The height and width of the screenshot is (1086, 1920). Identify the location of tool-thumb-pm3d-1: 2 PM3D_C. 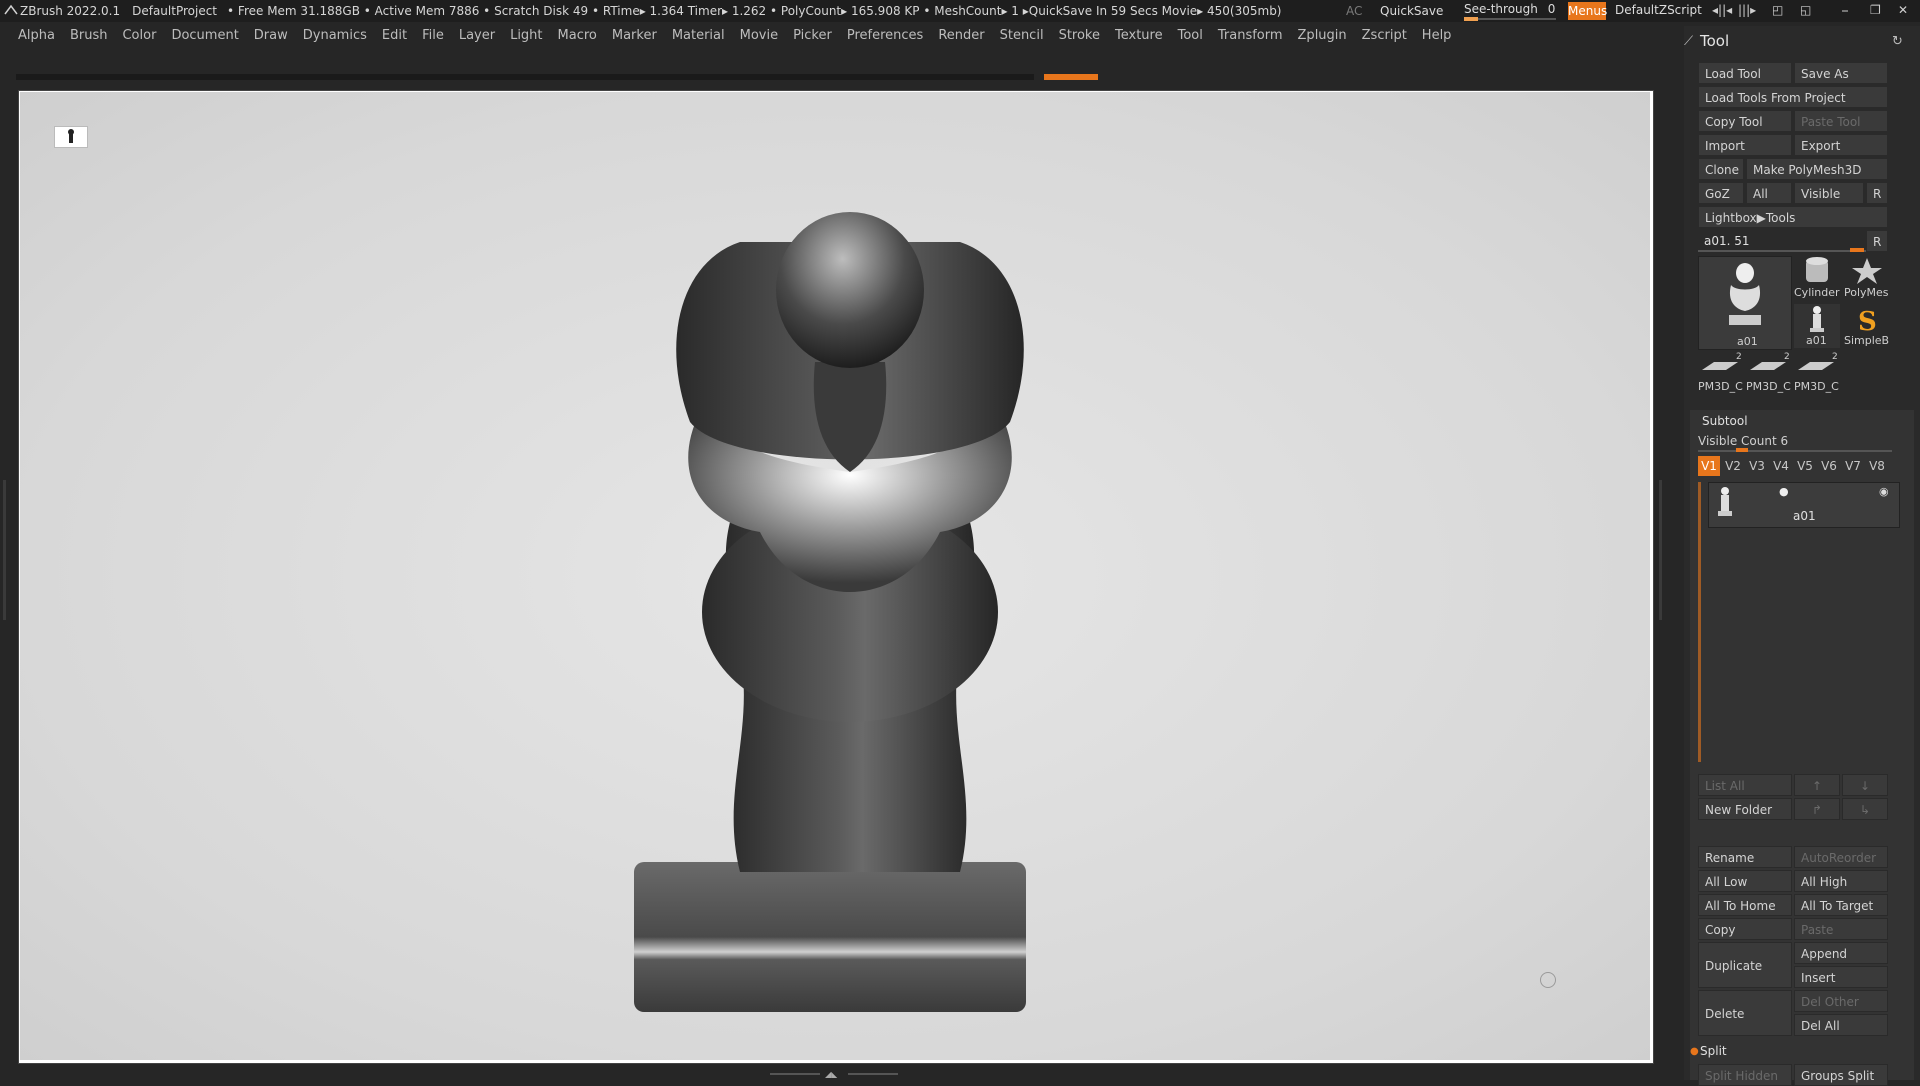
(1721, 374).